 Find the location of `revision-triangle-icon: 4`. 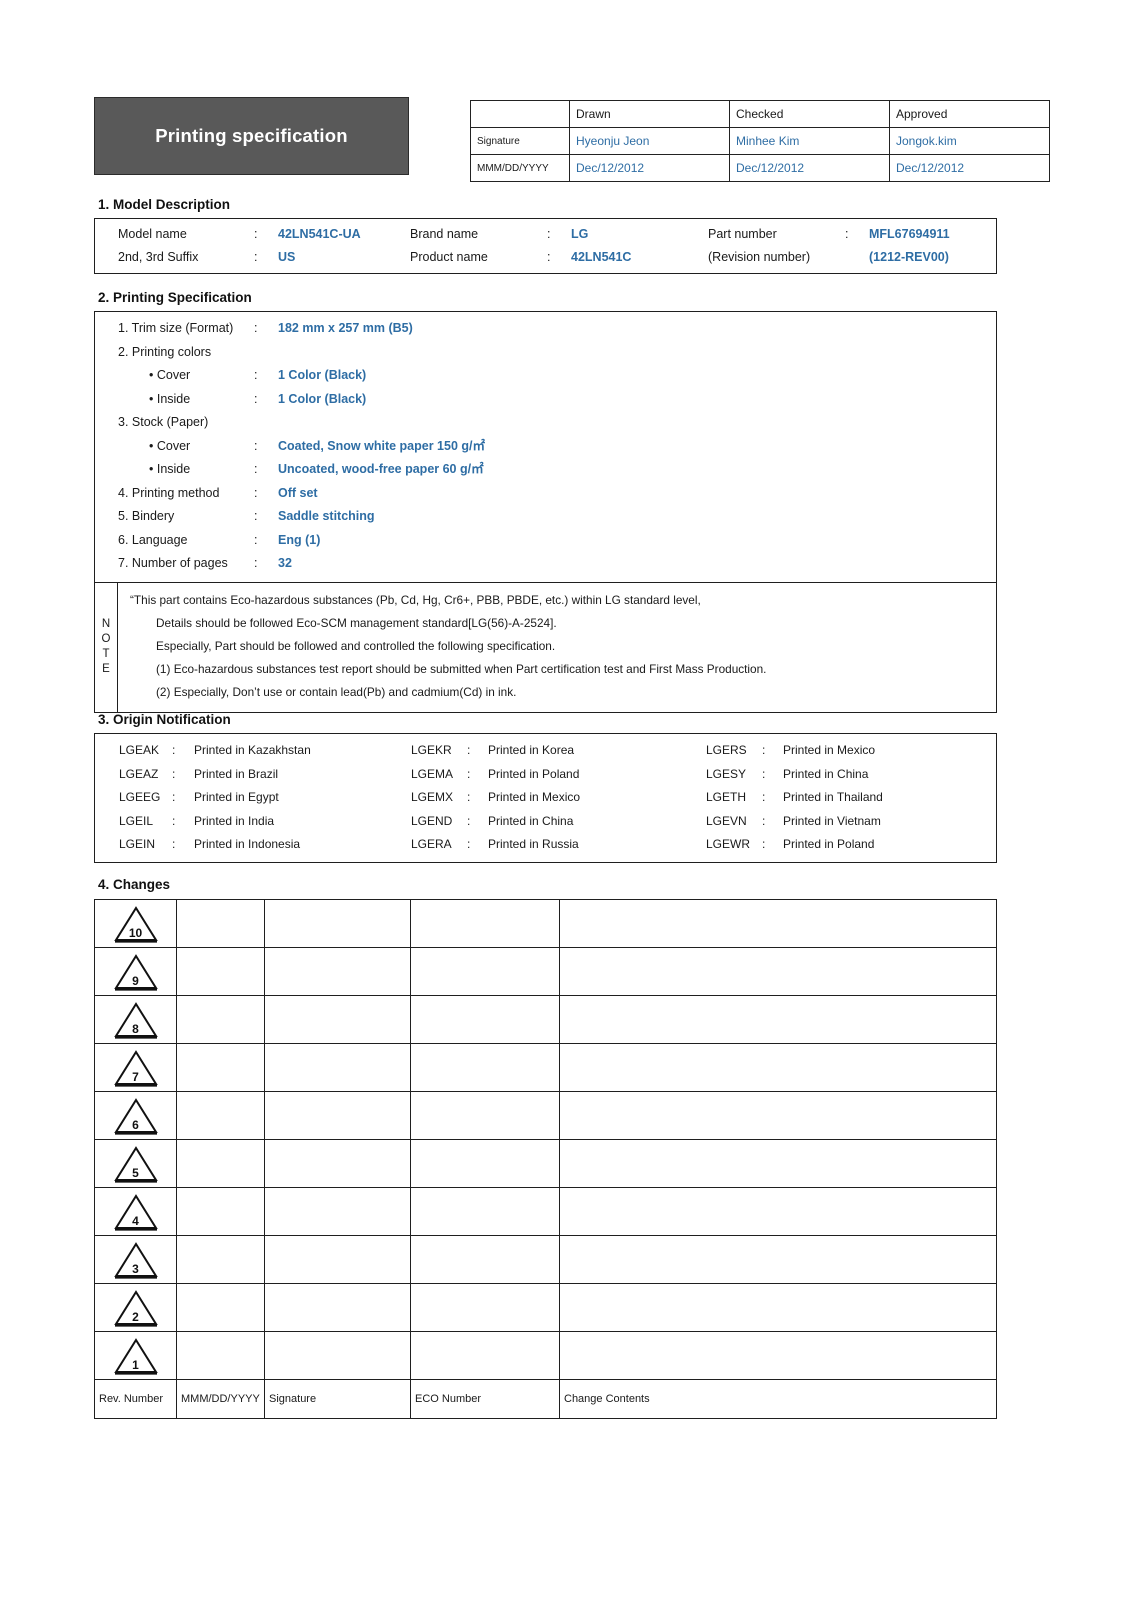

revision-triangle-icon: 4 is located at coordinates (136, 1212).